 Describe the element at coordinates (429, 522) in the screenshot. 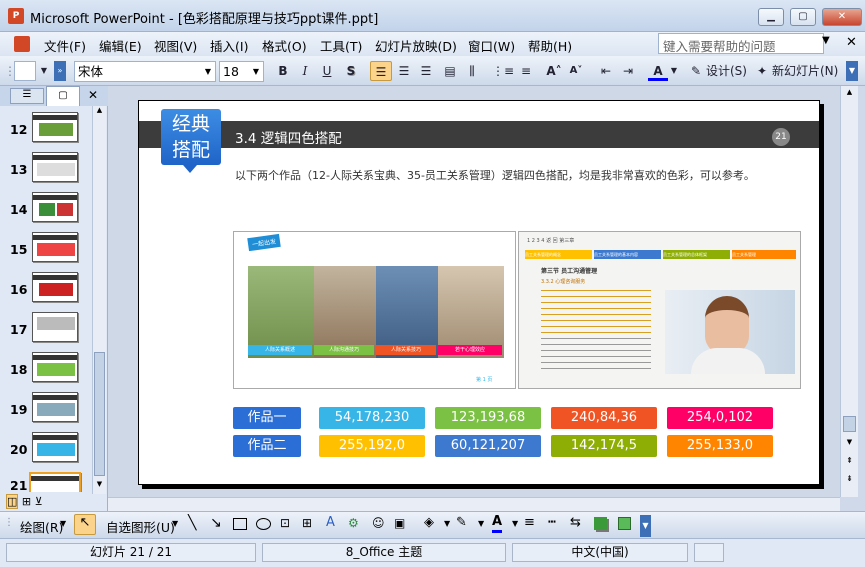

I see `fill-color-icon: ◈` at that location.